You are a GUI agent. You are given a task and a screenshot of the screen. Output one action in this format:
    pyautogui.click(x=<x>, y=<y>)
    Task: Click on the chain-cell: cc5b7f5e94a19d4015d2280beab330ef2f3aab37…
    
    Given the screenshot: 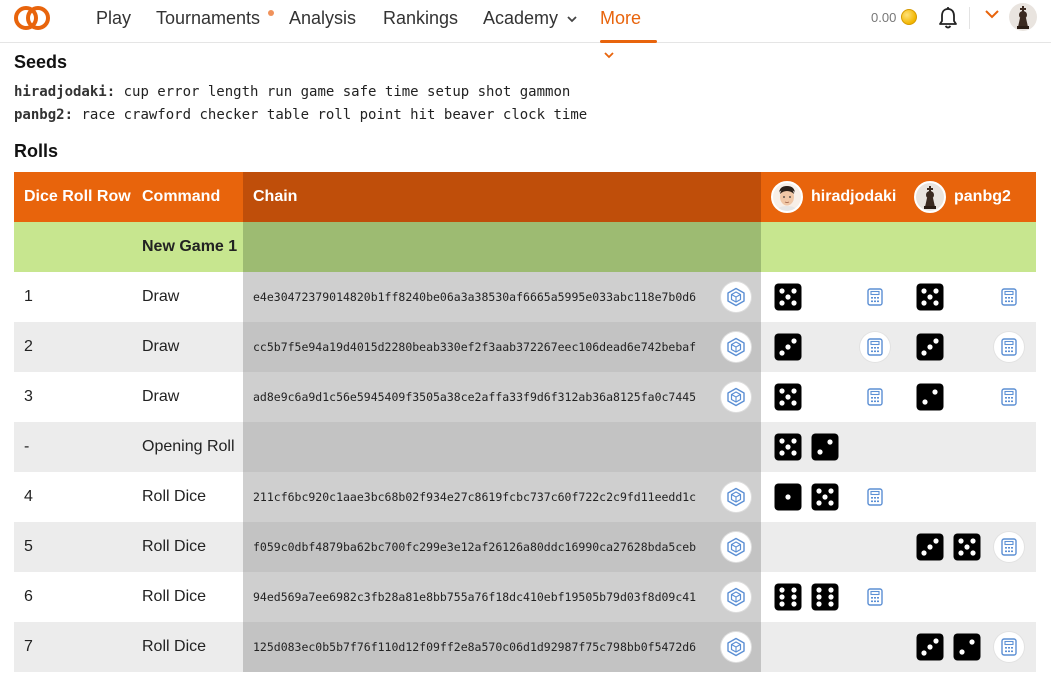 What is the action you would take?
    pyautogui.click(x=502, y=347)
    